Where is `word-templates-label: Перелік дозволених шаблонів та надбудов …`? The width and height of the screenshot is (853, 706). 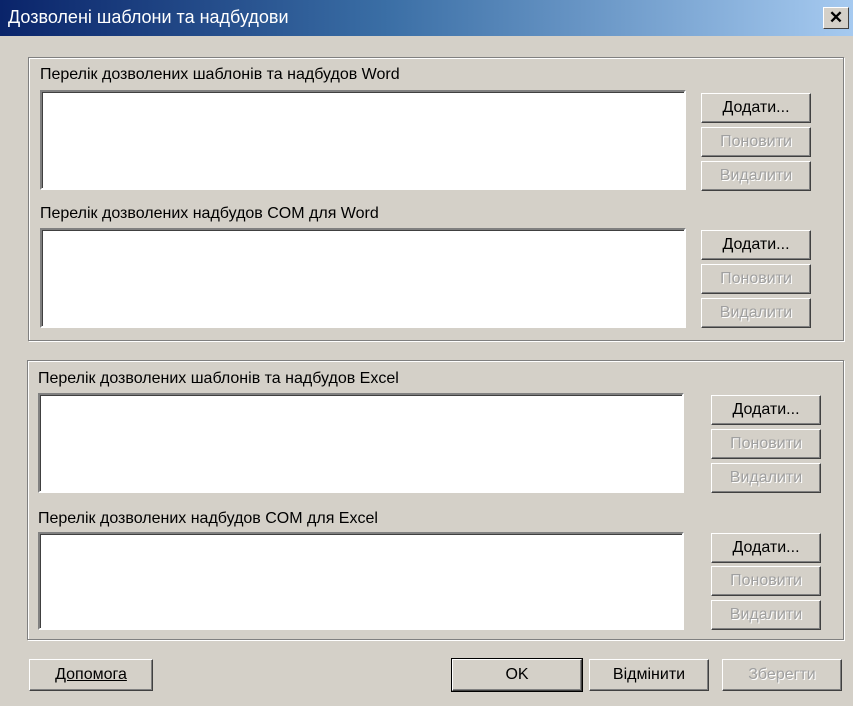 word-templates-label: Перелік дозволених шаблонів та надбудов … is located at coordinates (220, 74).